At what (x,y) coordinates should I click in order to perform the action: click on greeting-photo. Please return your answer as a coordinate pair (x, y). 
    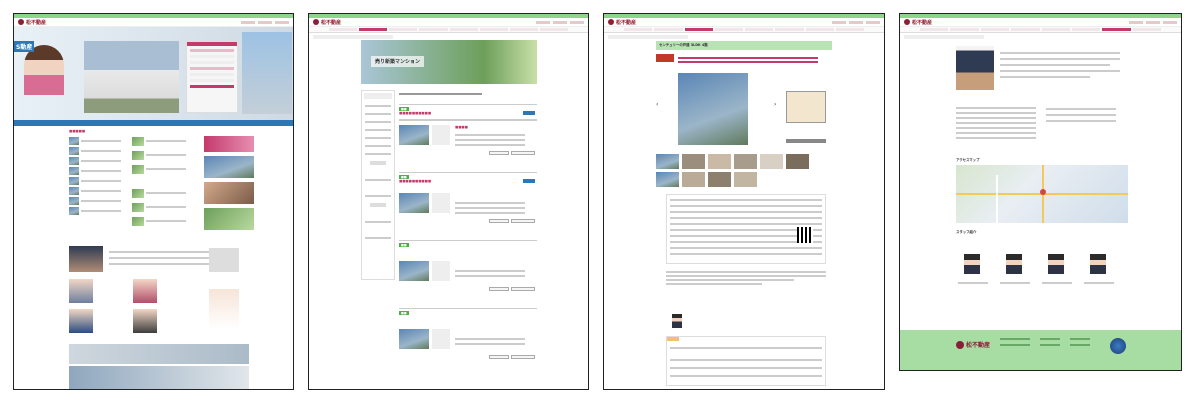
    Looking at the image, I should click on (975, 68).